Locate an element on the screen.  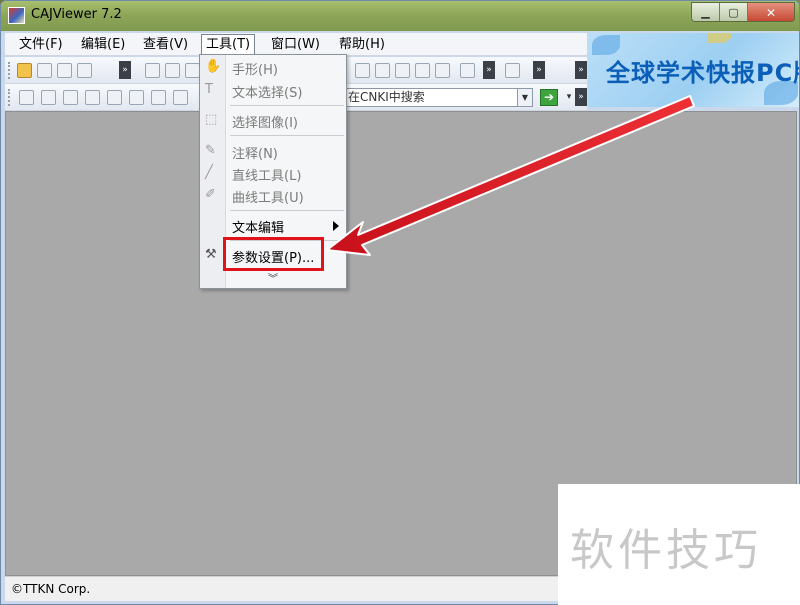
ocr-icon is located at coordinates (114, 97).